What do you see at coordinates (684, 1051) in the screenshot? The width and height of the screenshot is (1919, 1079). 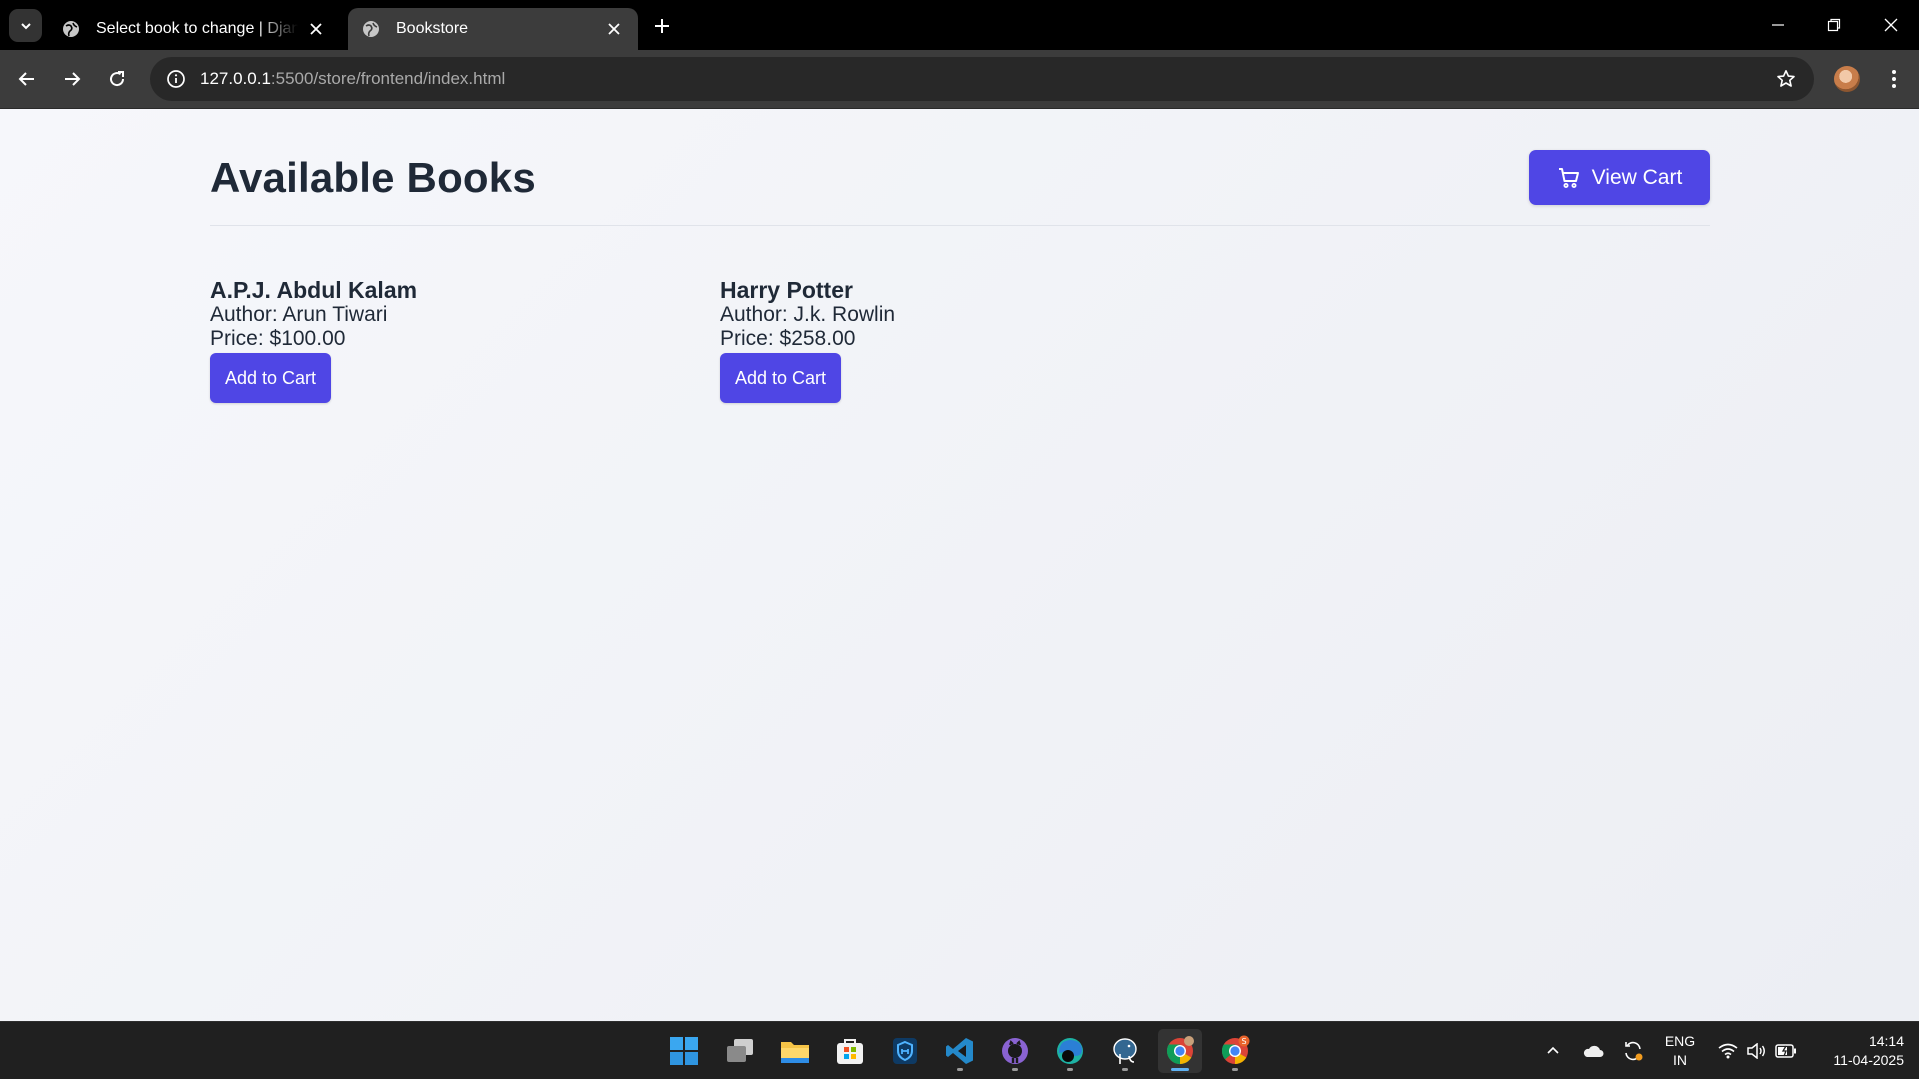 I see `windows-start-icon` at bounding box center [684, 1051].